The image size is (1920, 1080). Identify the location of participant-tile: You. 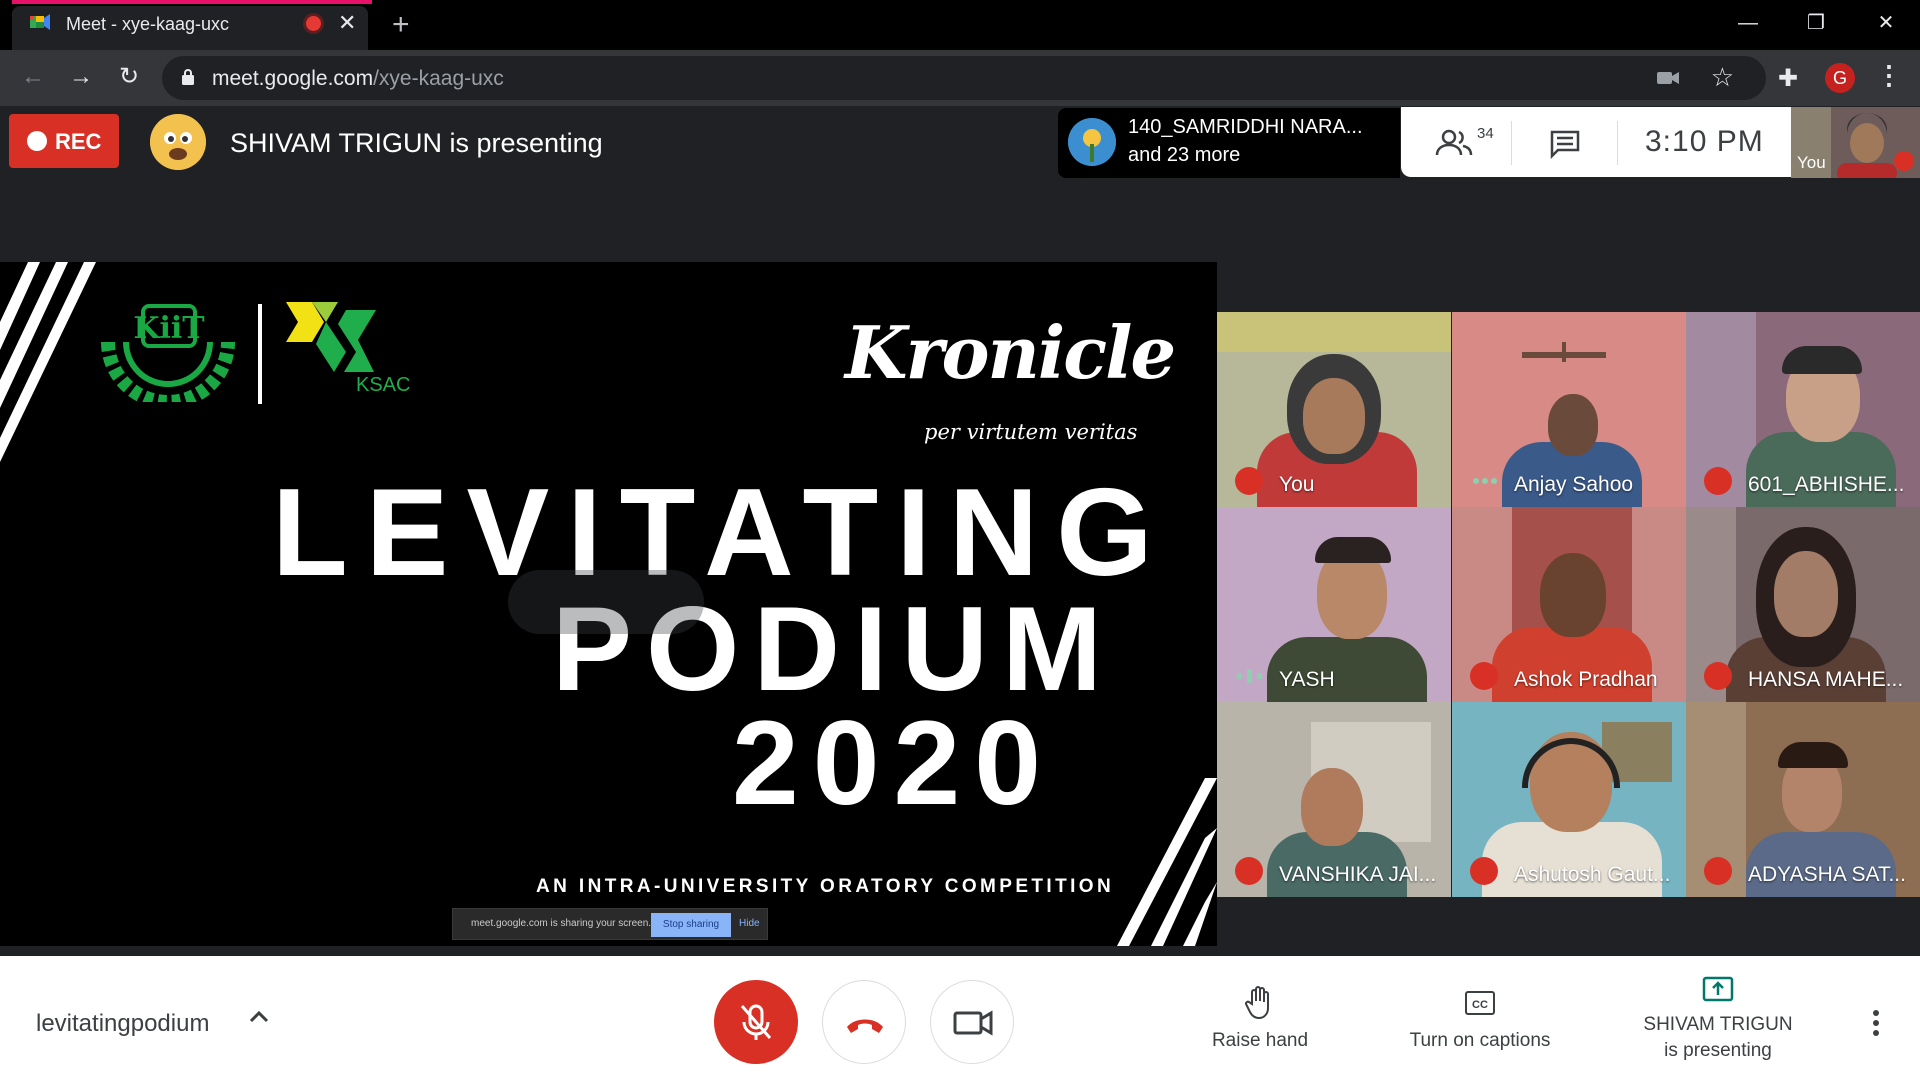
(1334, 409).